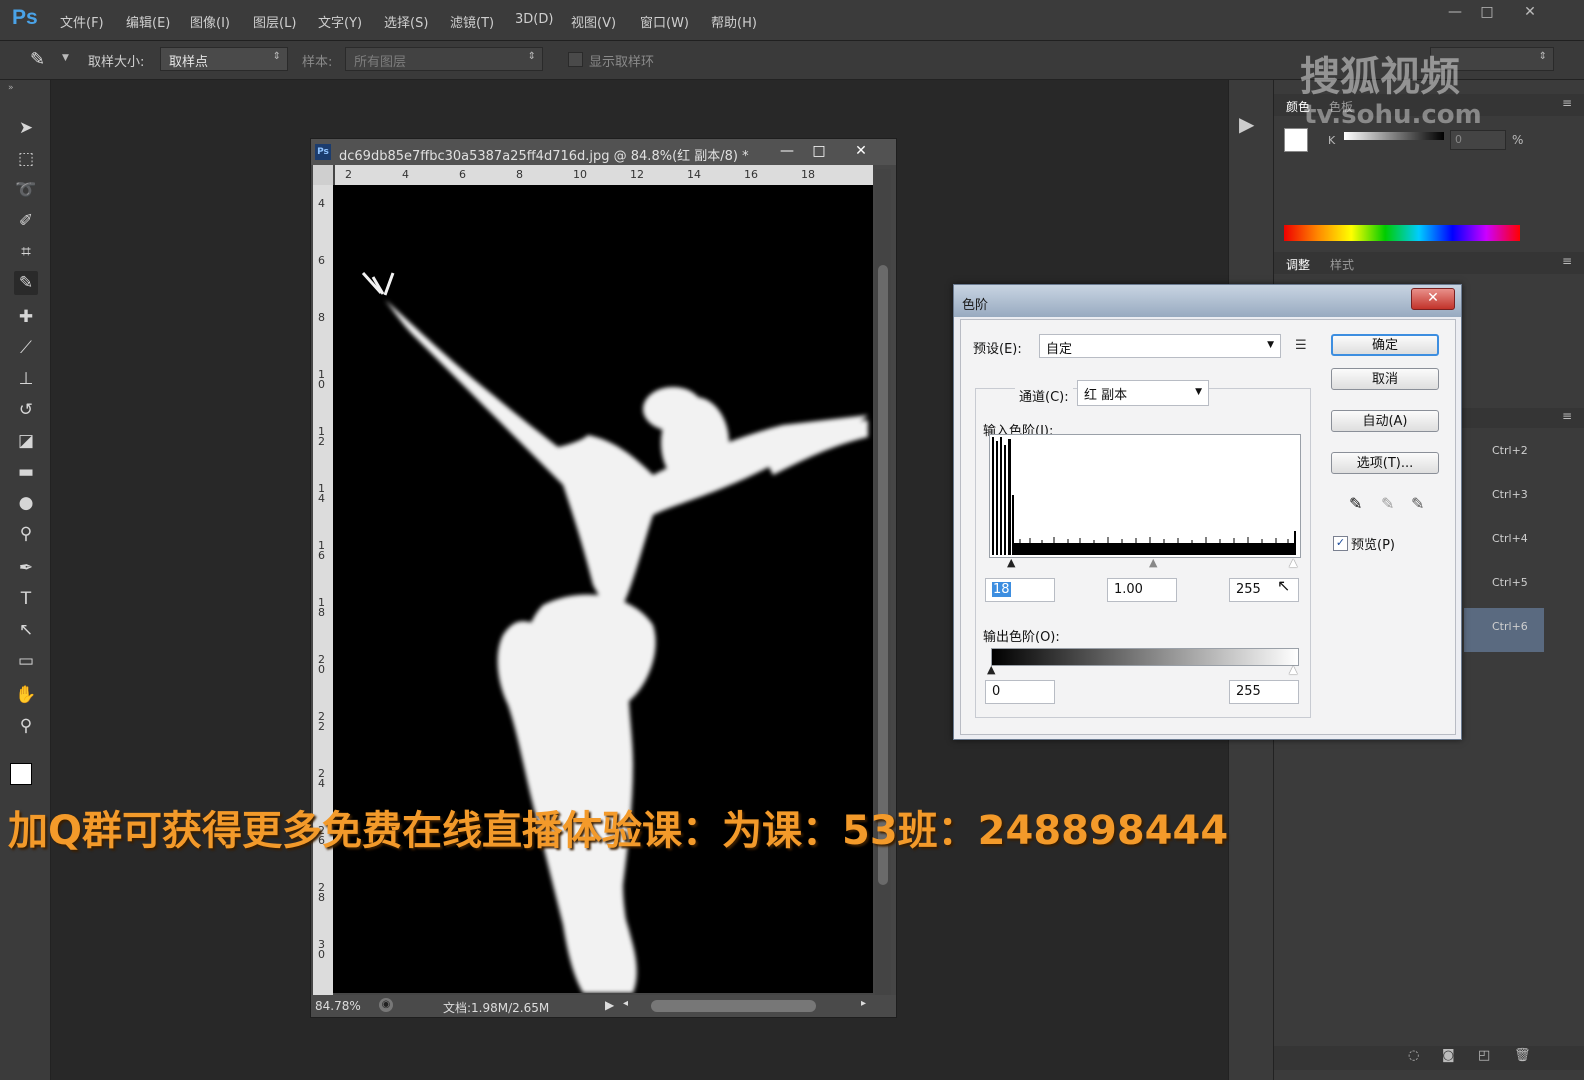 Image resolution: width=1584 pixels, height=1080 pixels. I want to click on menu-type: 文字(Y), so click(340, 21).